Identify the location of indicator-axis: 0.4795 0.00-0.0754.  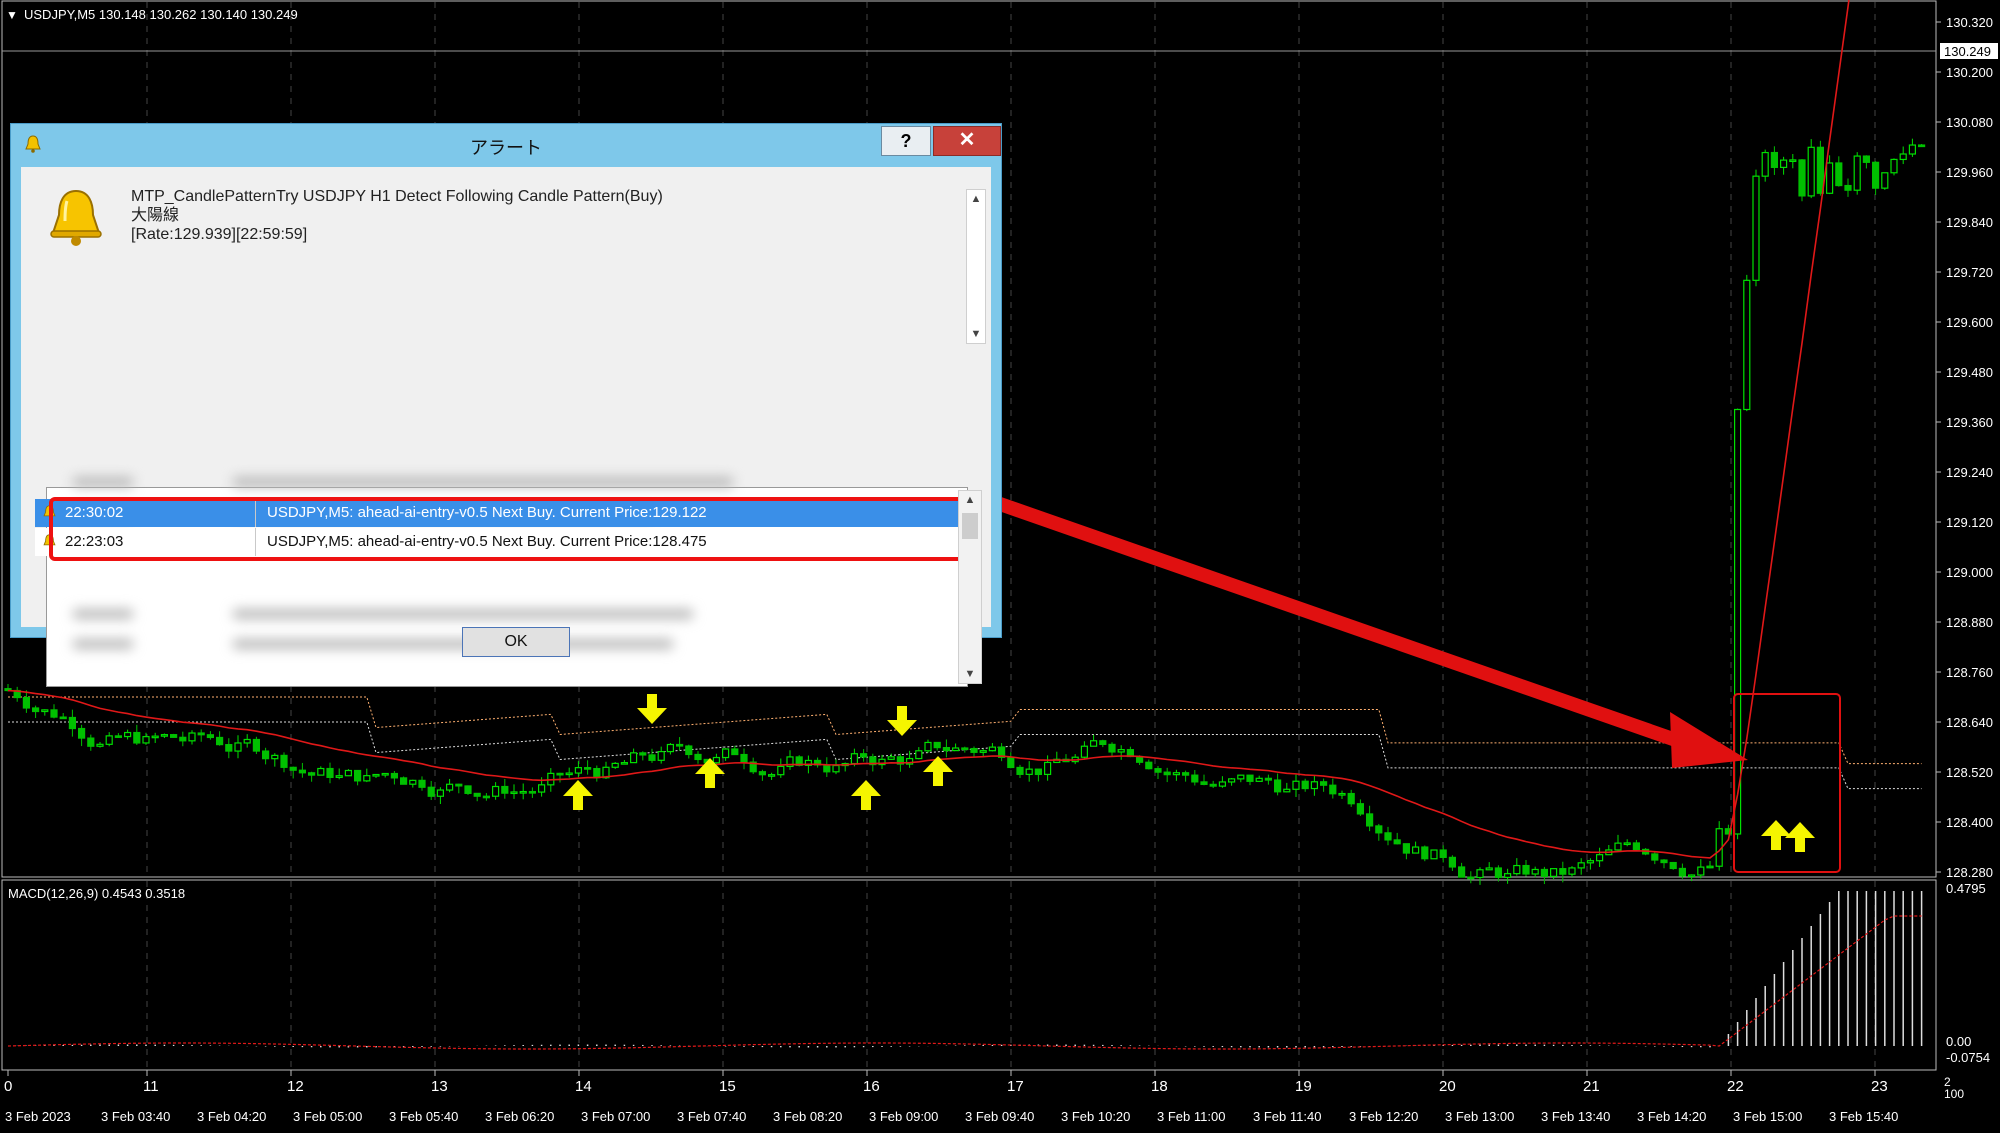
(1968, 973).